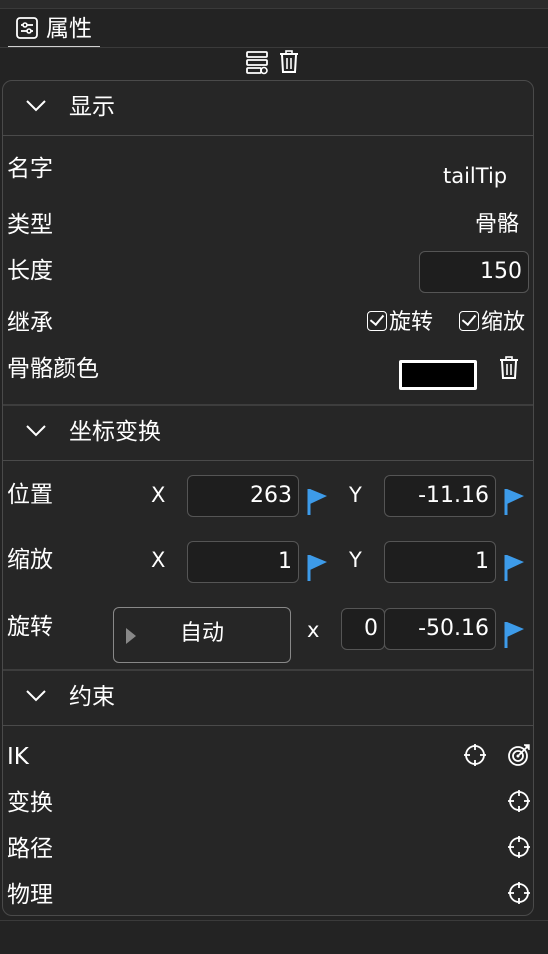 The image size is (548, 954). Describe the element at coordinates (438, 375) in the screenshot. I see `bone-color-swatch` at that location.